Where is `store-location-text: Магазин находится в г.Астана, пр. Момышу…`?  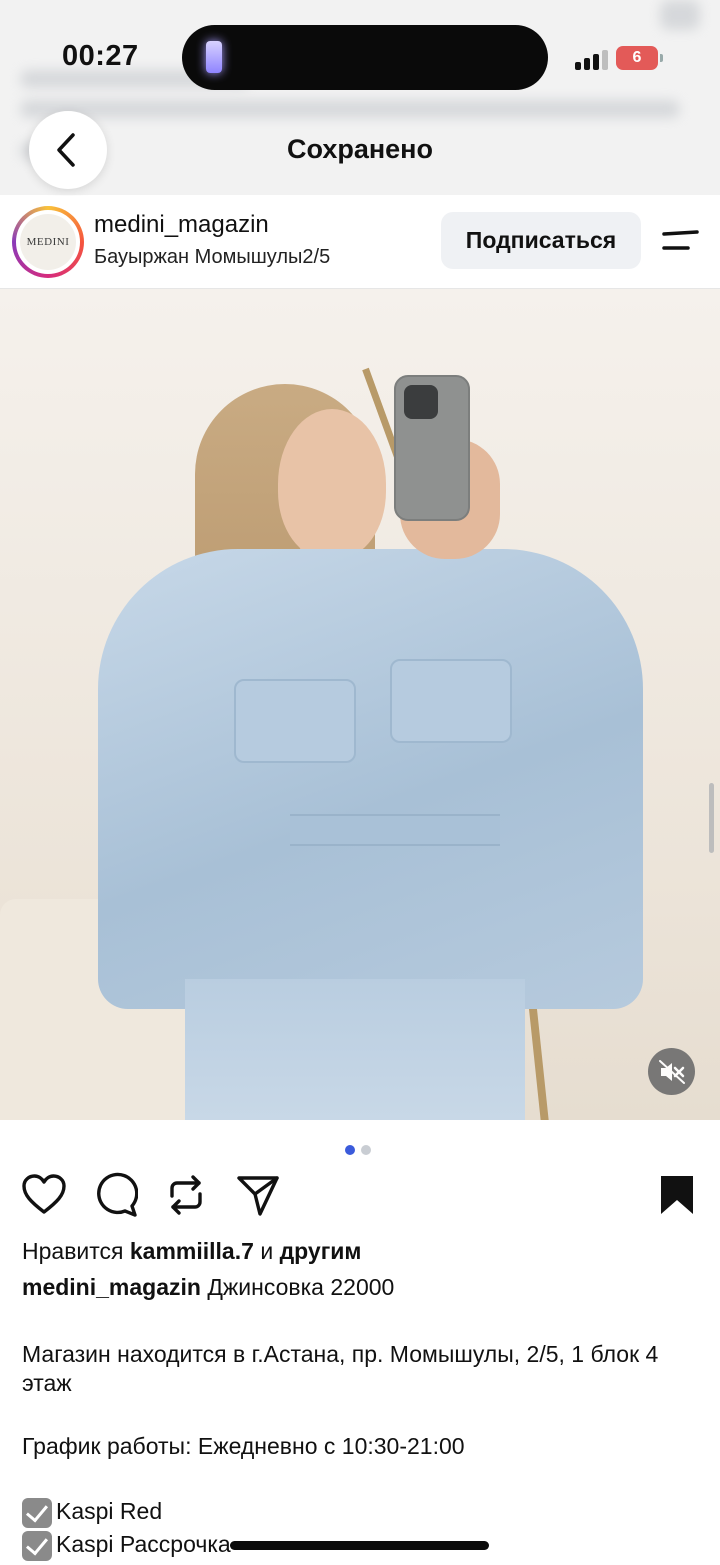 store-location-text: Магазин находится в г.Астана, пр. Момышу… is located at coordinates (340, 1368).